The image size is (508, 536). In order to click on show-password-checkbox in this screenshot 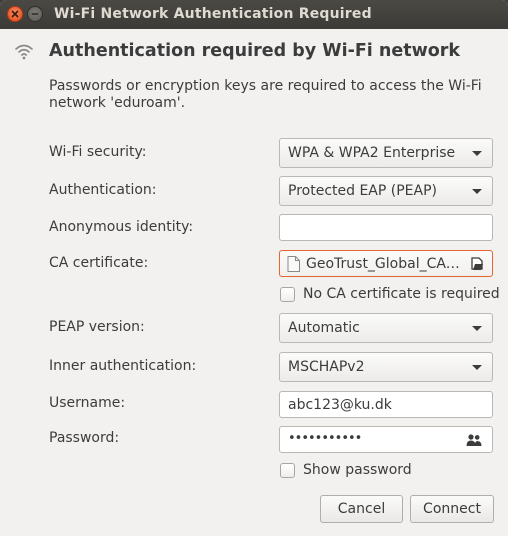, I will do `click(287, 470)`.